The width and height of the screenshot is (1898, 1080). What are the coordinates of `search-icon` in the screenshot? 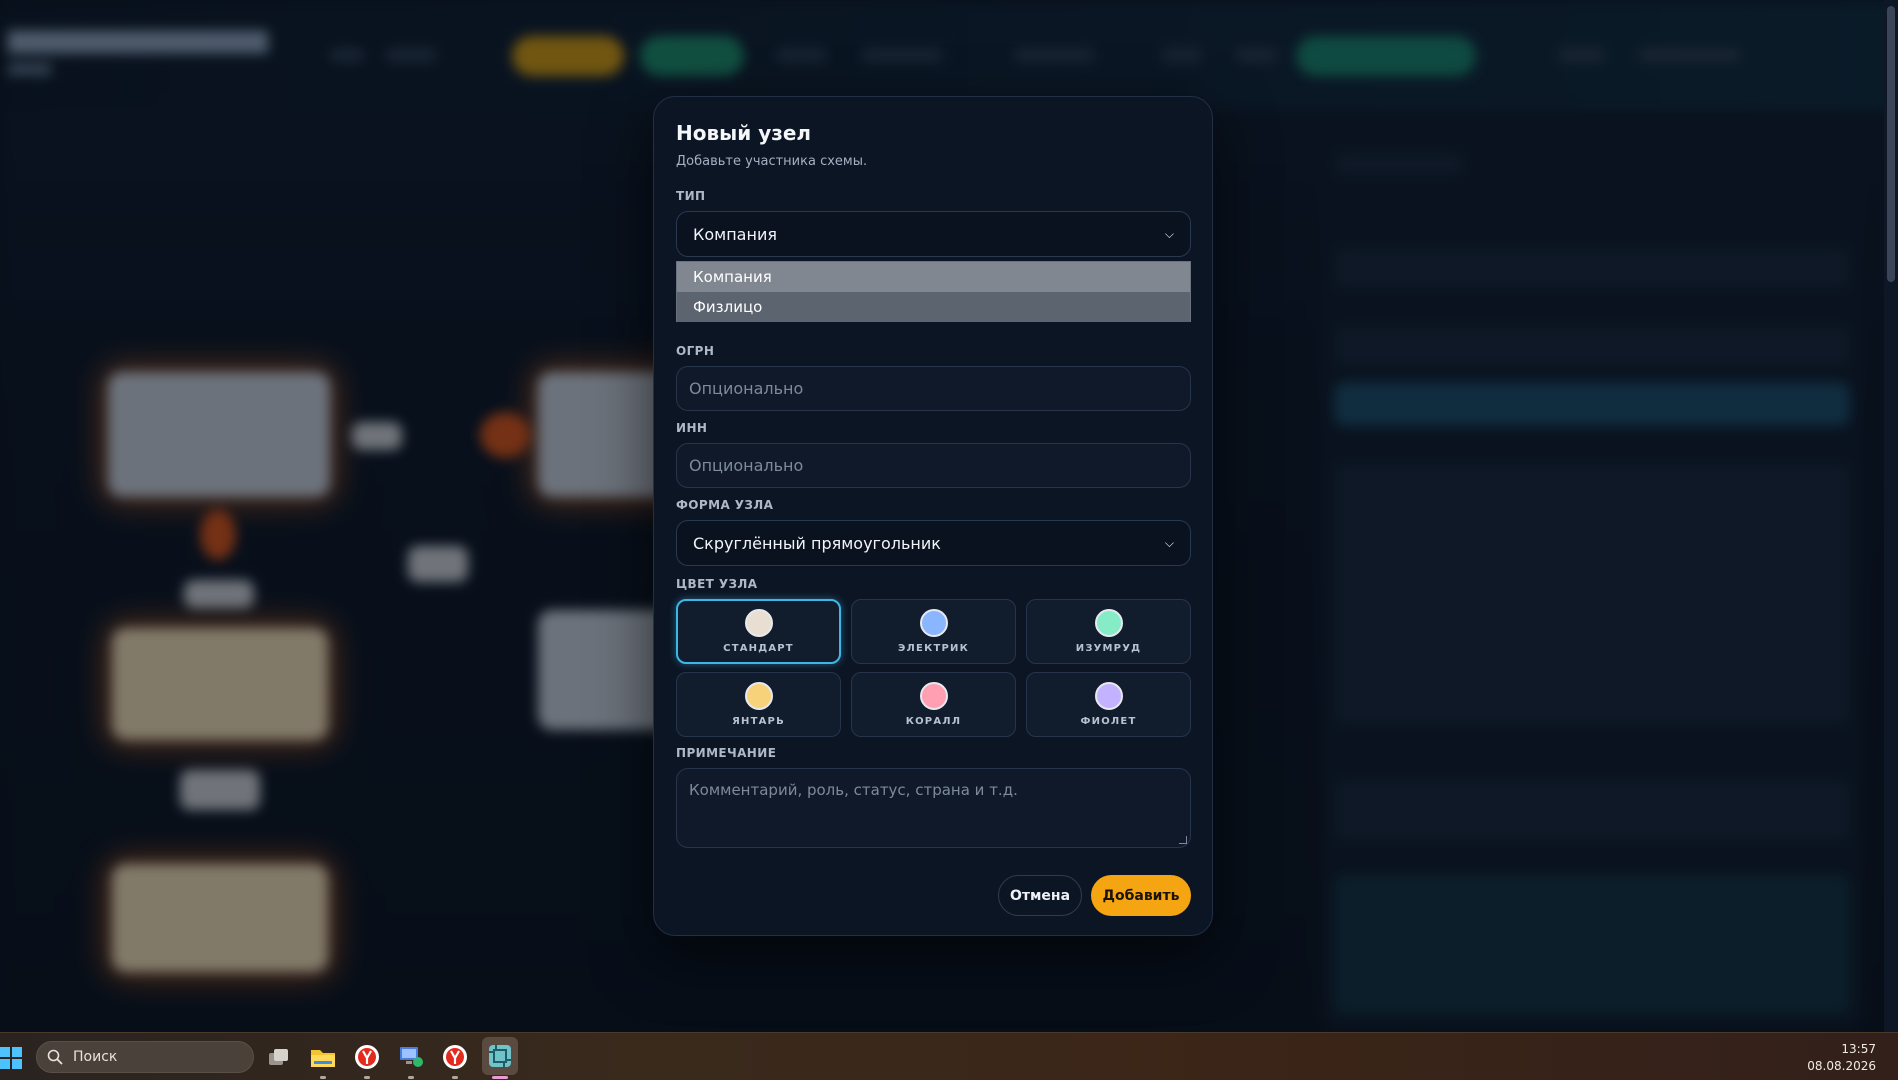 It's located at (55, 1057).